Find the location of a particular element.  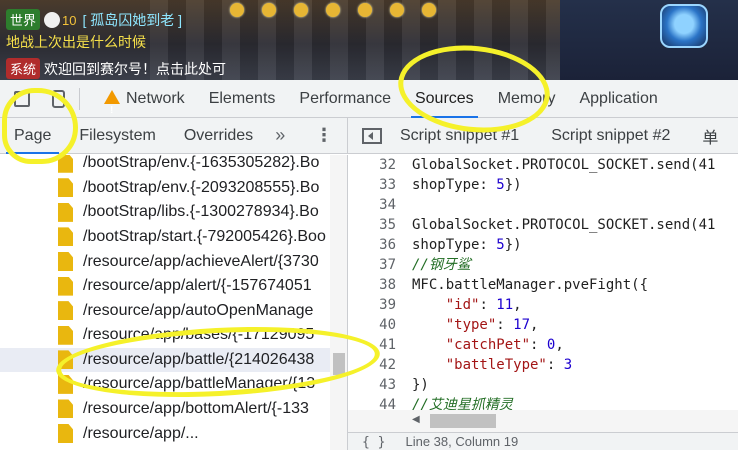

code-line: 34 is located at coordinates (387, 205).